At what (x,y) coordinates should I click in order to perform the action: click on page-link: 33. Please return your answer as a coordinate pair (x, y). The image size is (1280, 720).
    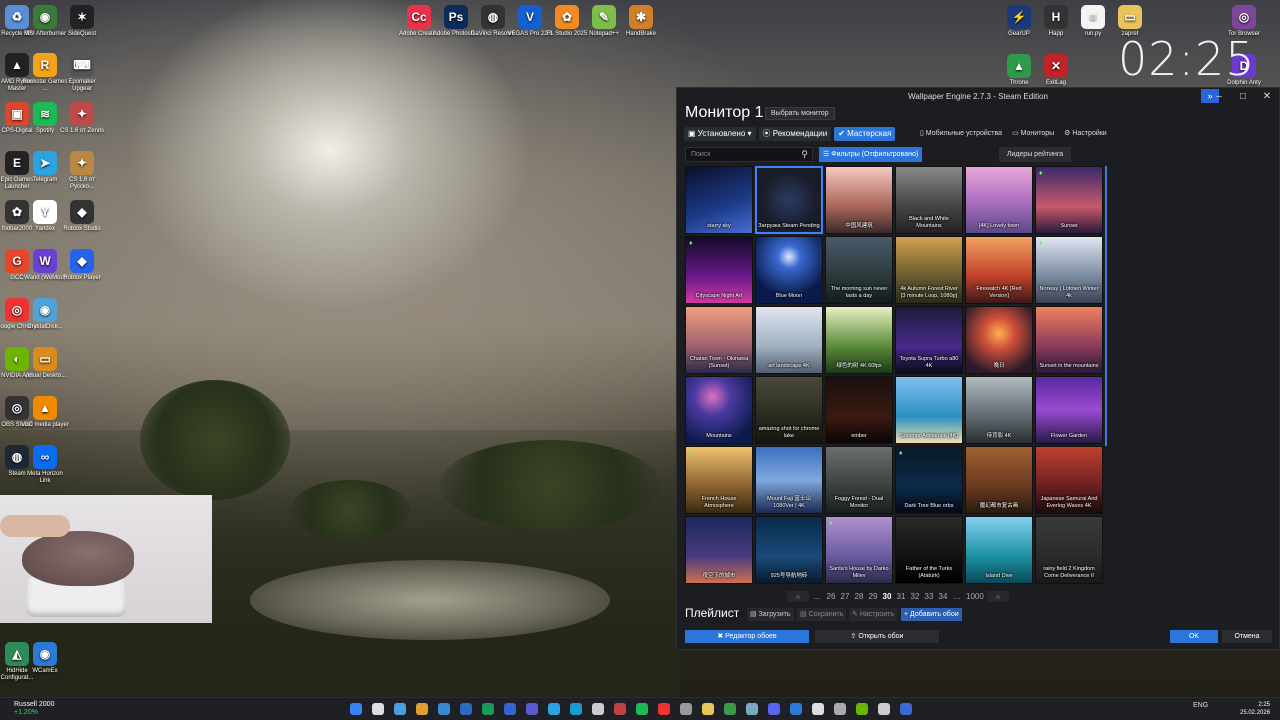
    Looking at the image, I should click on (929, 596).